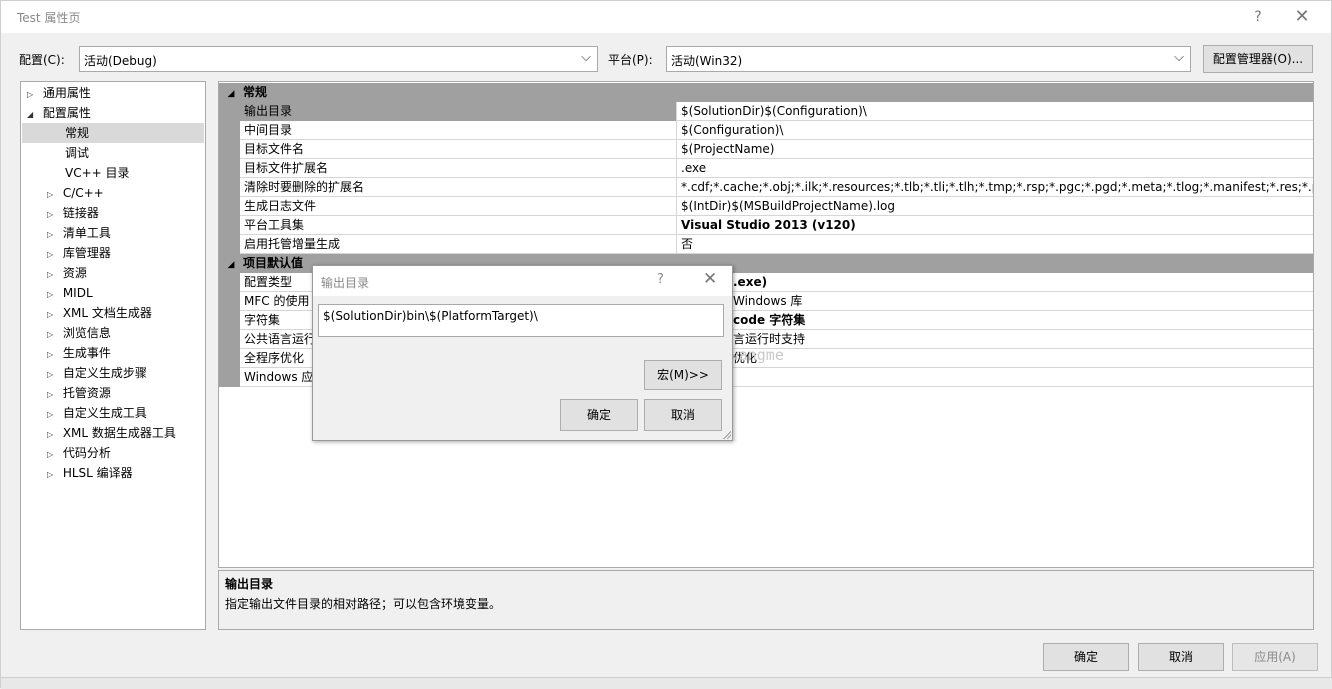  I want to click on tree-item-cpp: ▷ C/C++, so click(75, 193).